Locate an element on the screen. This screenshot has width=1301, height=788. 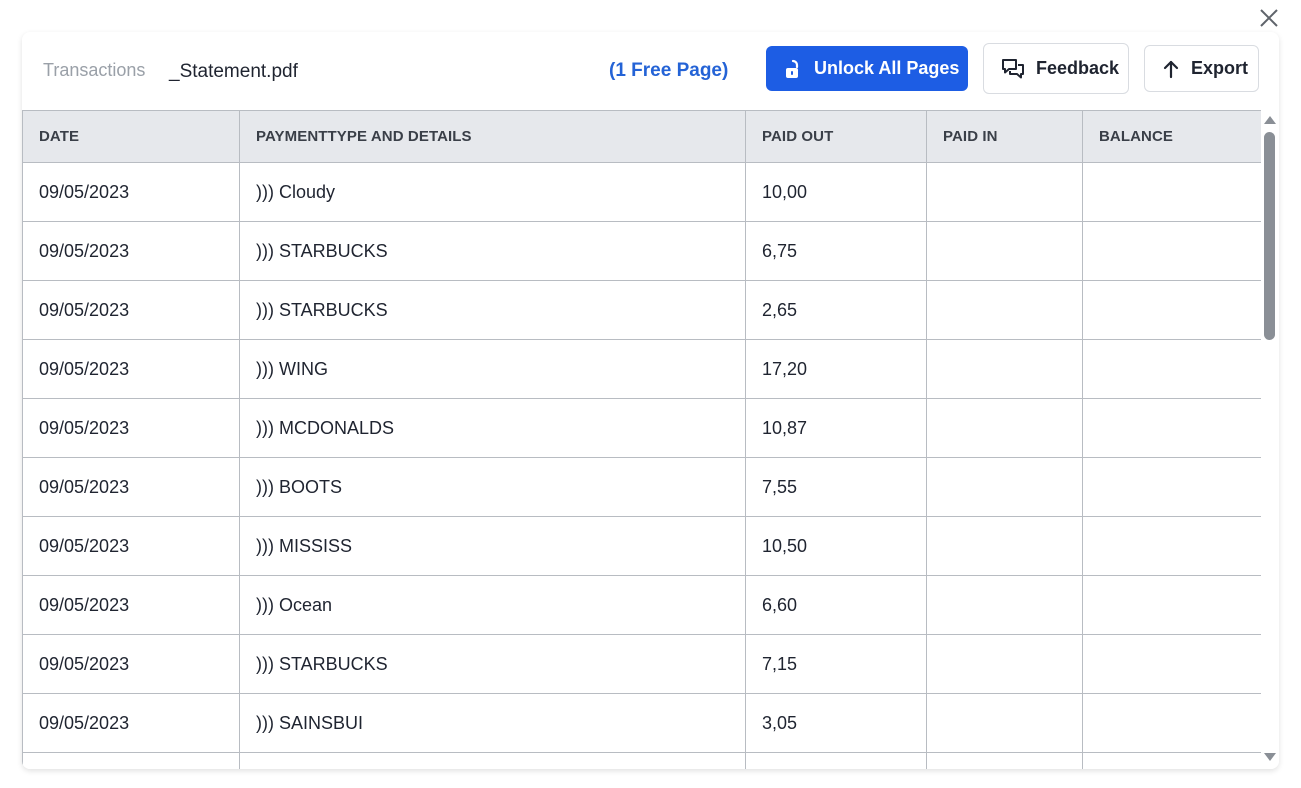
table-row: 09/05/2023 ))) MISSISS 10,50 is located at coordinates (641, 546).